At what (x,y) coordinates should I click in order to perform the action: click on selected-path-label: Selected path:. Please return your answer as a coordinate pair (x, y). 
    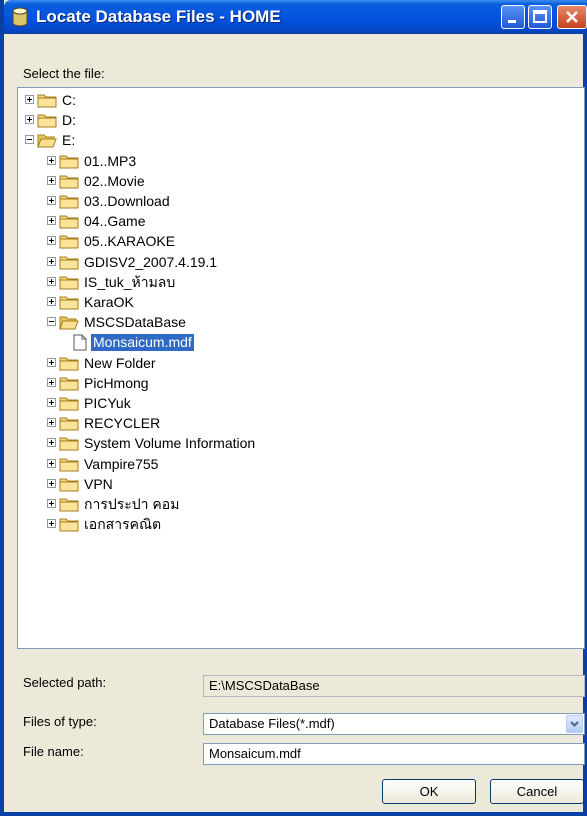
    Looking at the image, I should click on (65, 682).